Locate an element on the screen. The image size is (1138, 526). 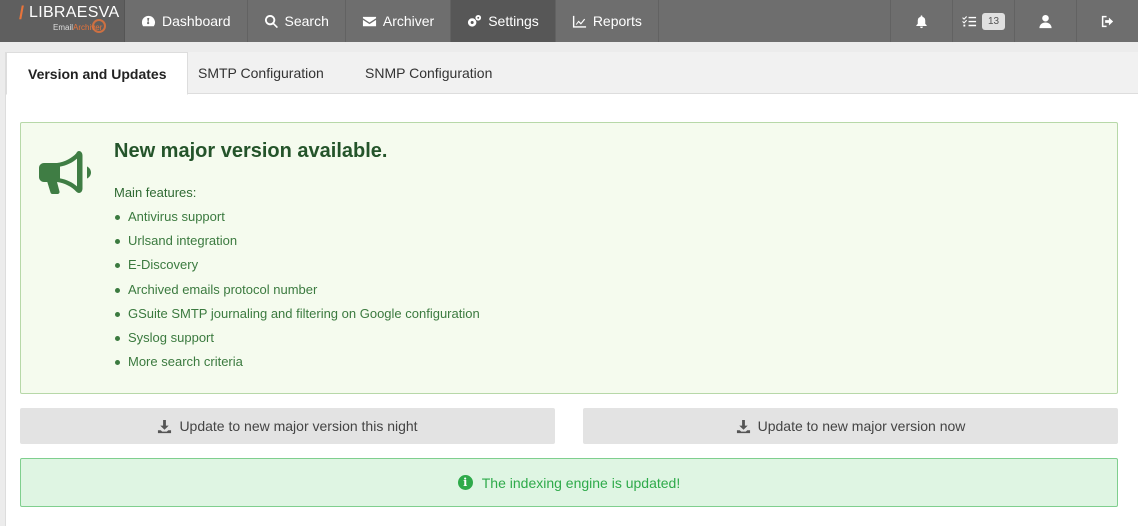
nav-search: Search is located at coordinates (297, 21).